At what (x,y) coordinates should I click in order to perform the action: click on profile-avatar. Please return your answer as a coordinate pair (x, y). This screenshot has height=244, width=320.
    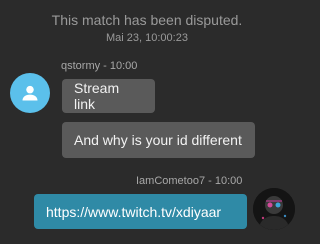
    Looking at the image, I should click on (274, 209).